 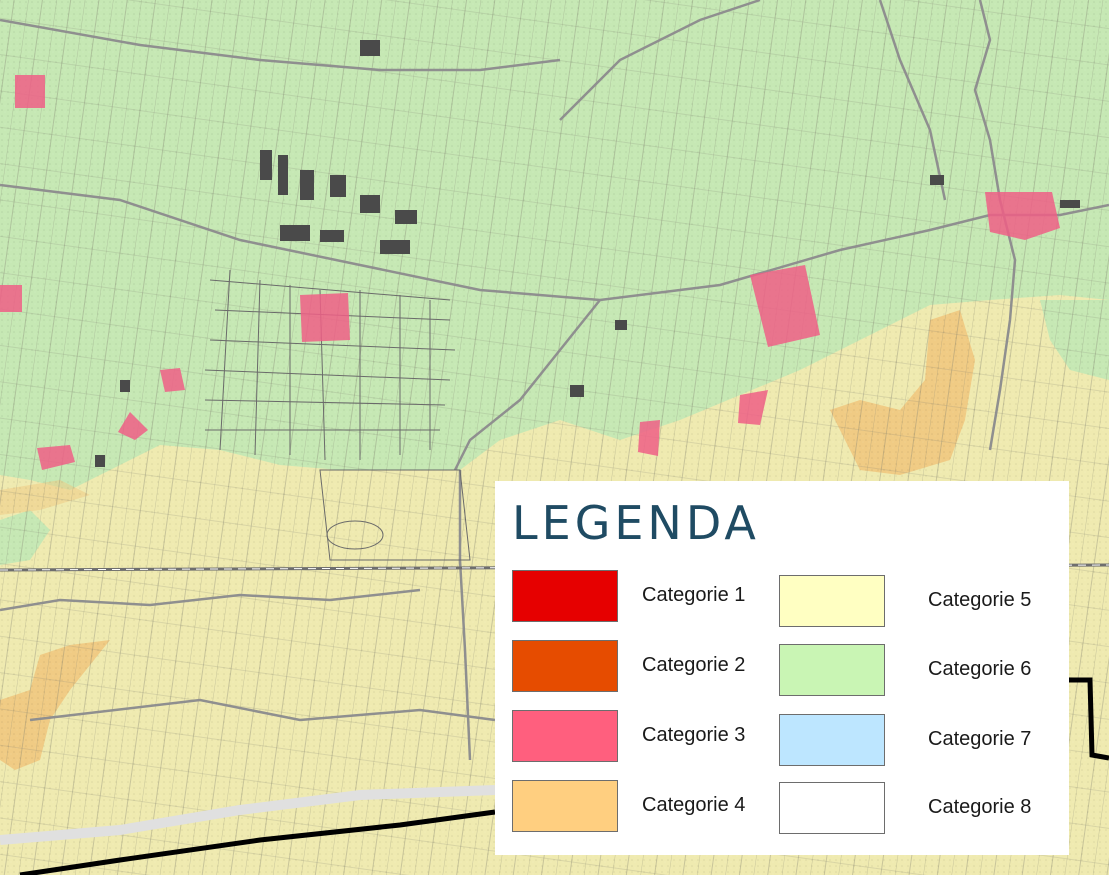 What do you see at coordinates (694, 805) in the screenshot?
I see `legend-label: Categorie 4` at bounding box center [694, 805].